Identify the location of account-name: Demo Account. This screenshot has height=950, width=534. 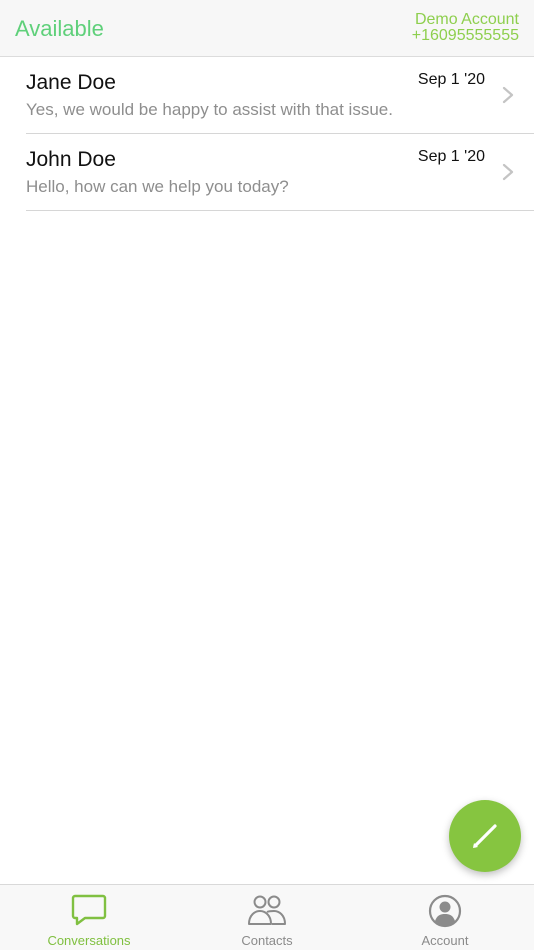
(466, 19).